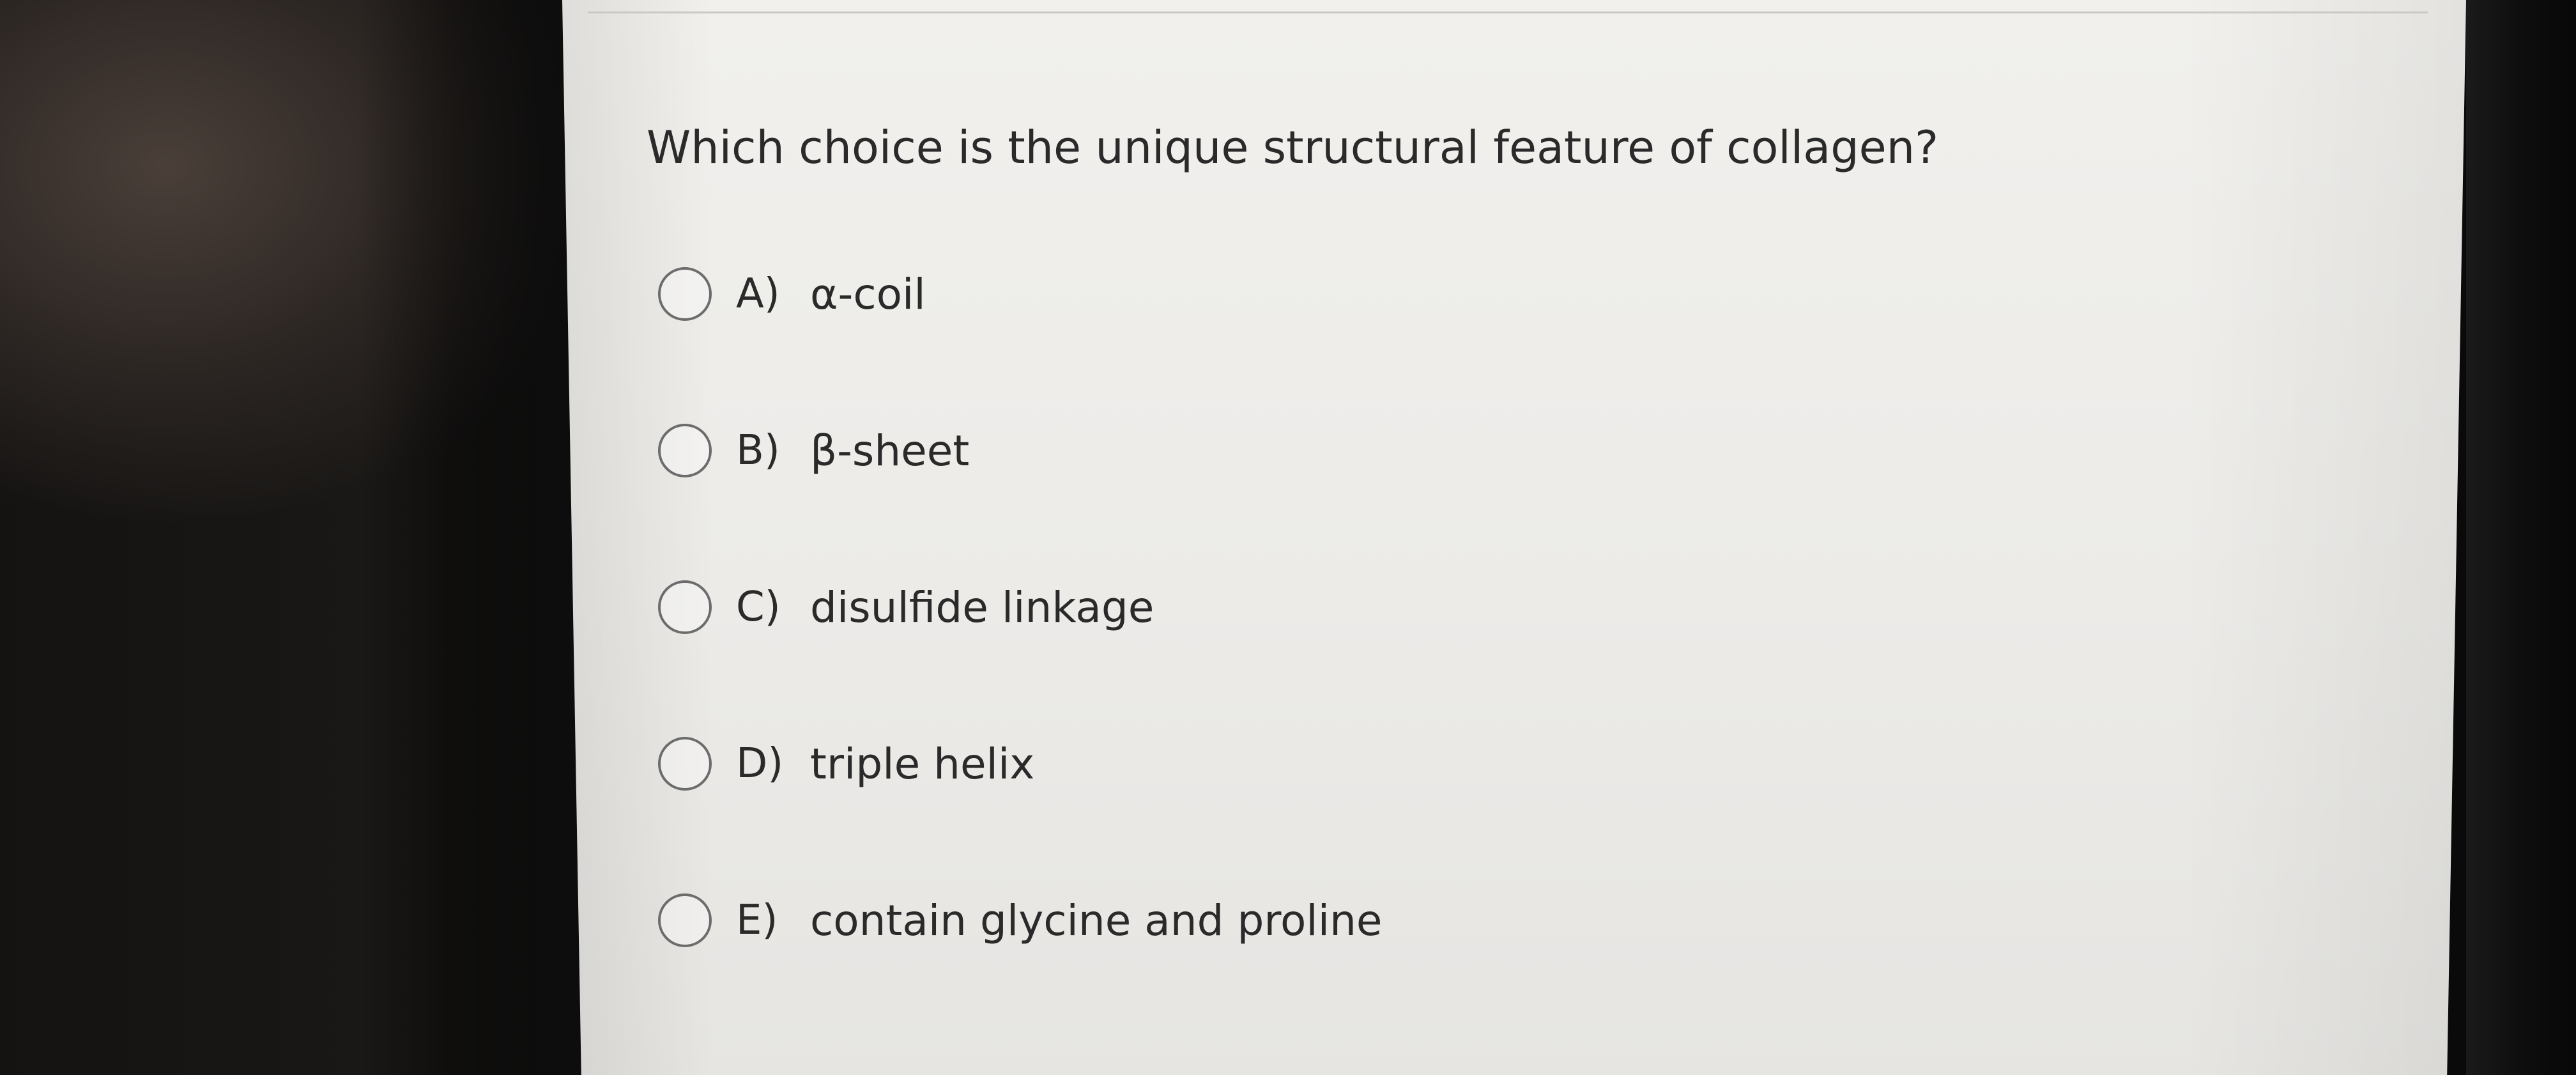 The width and height of the screenshot is (2576, 1075). I want to click on top-divider, so click(1508, 12).